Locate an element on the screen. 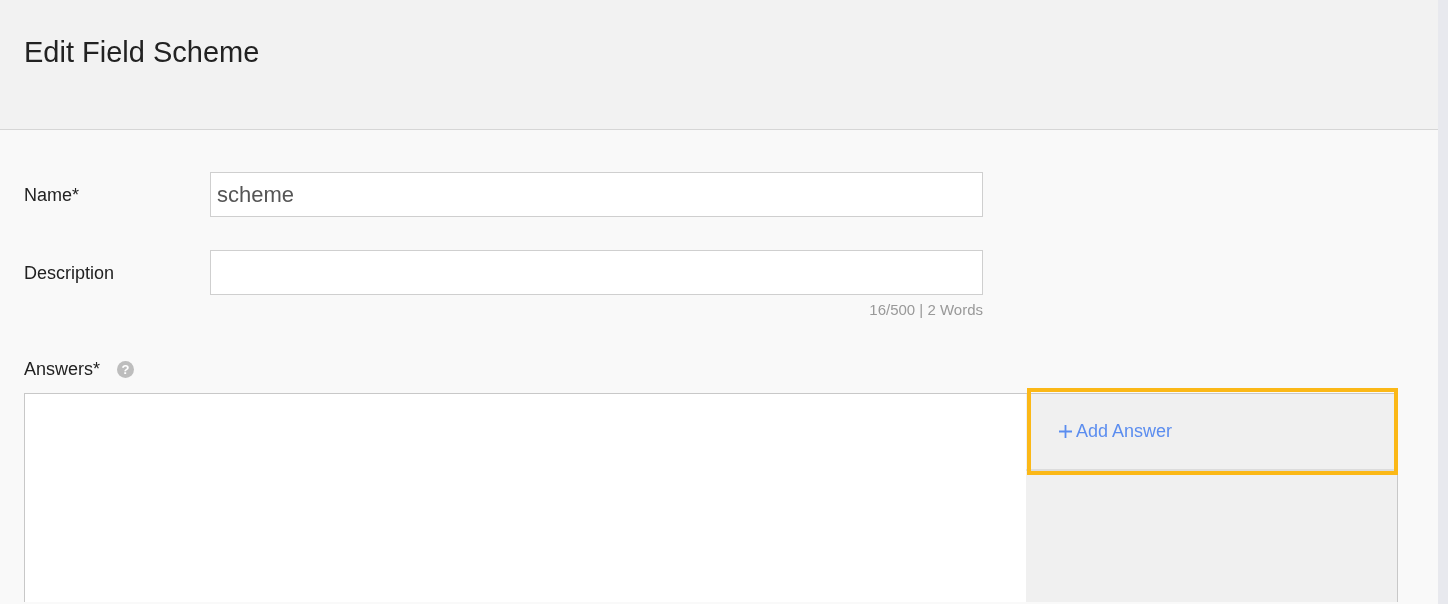 This screenshot has height=604, width=1448. plus-icon is located at coordinates (1065, 431).